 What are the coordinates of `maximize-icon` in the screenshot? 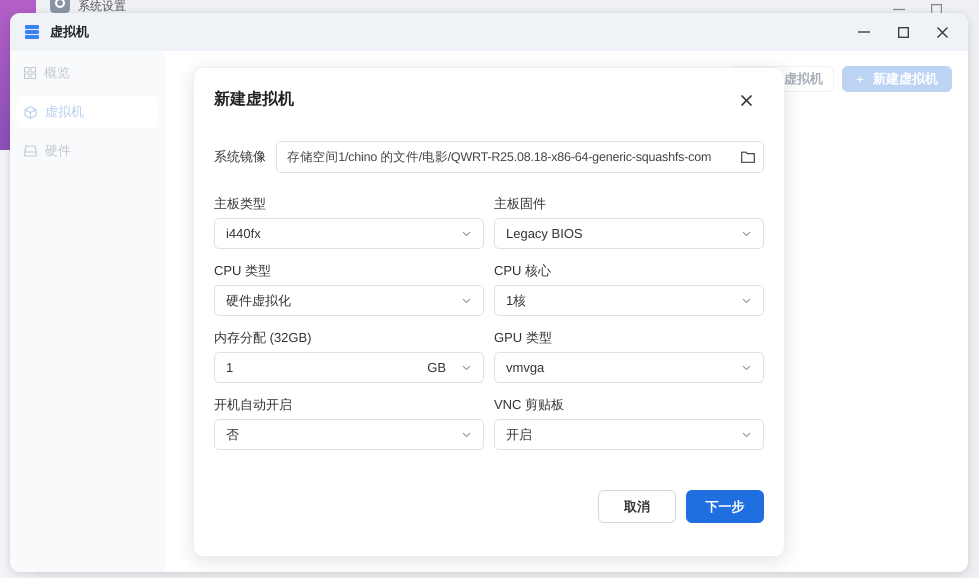 It's located at (903, 32).